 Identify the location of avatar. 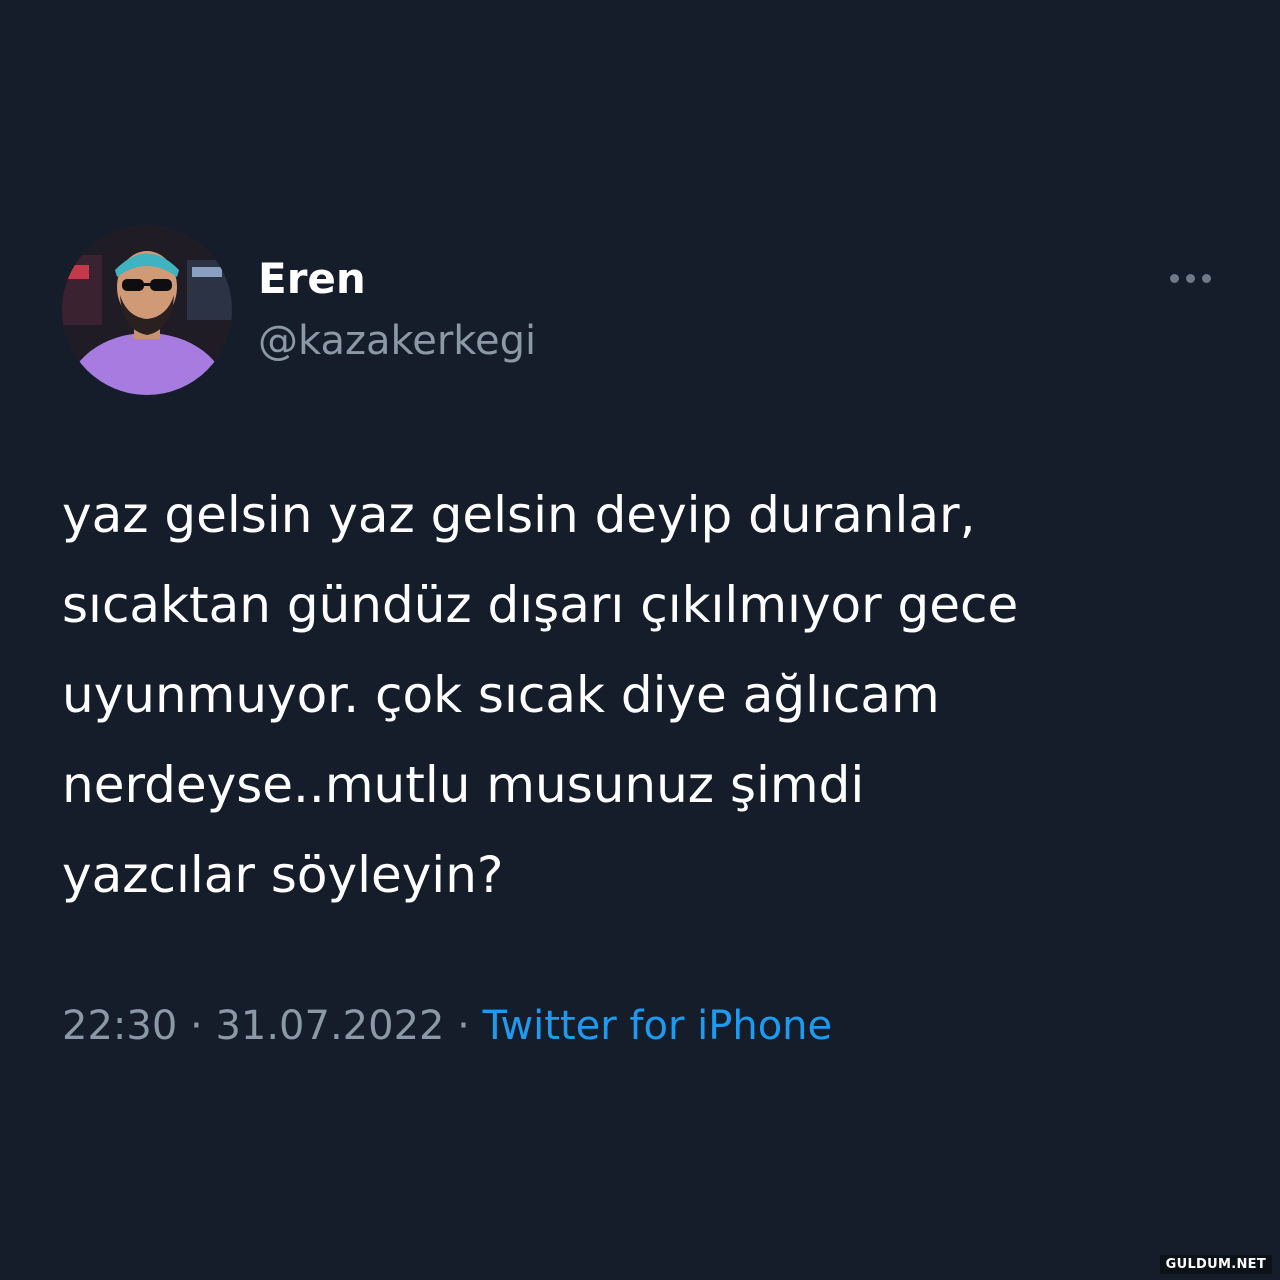
(147, 310).